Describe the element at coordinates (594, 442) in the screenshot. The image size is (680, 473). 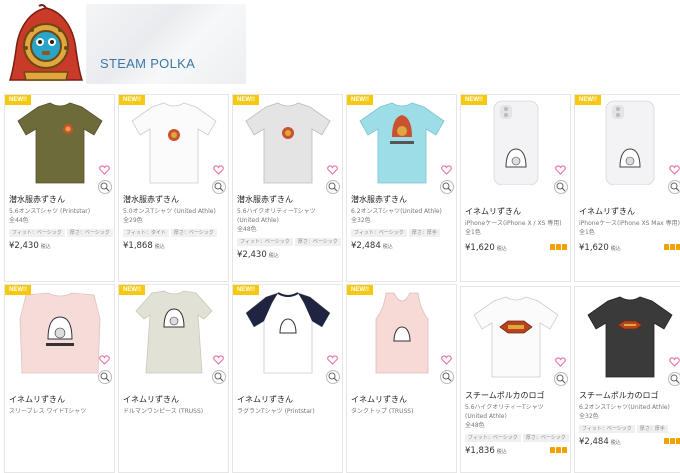
I see `price: ¥2,484` at that location.